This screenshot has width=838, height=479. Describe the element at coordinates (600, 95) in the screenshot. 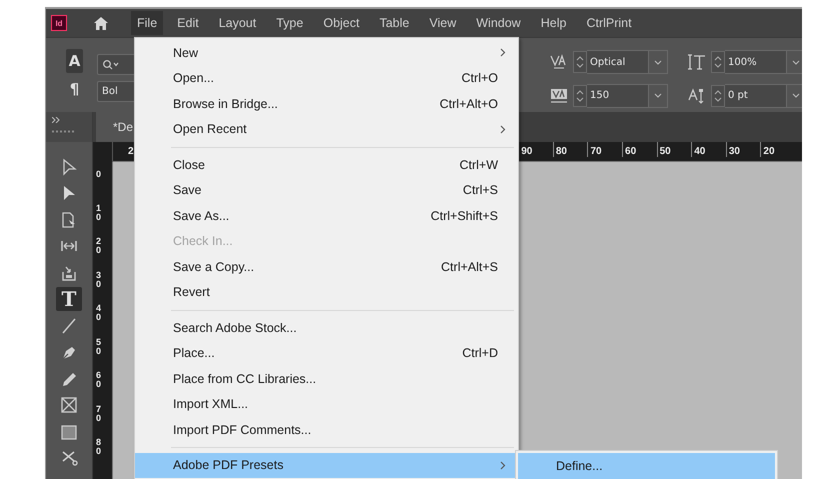

I see `field-value: 150` at that location.